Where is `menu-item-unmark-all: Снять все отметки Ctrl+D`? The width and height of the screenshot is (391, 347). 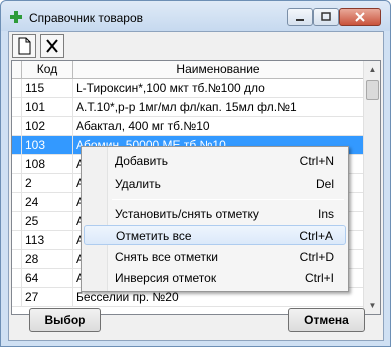
menu-item-unmark-all: Снять все отметки Ctrl+D is located at coordinates (215, 257).